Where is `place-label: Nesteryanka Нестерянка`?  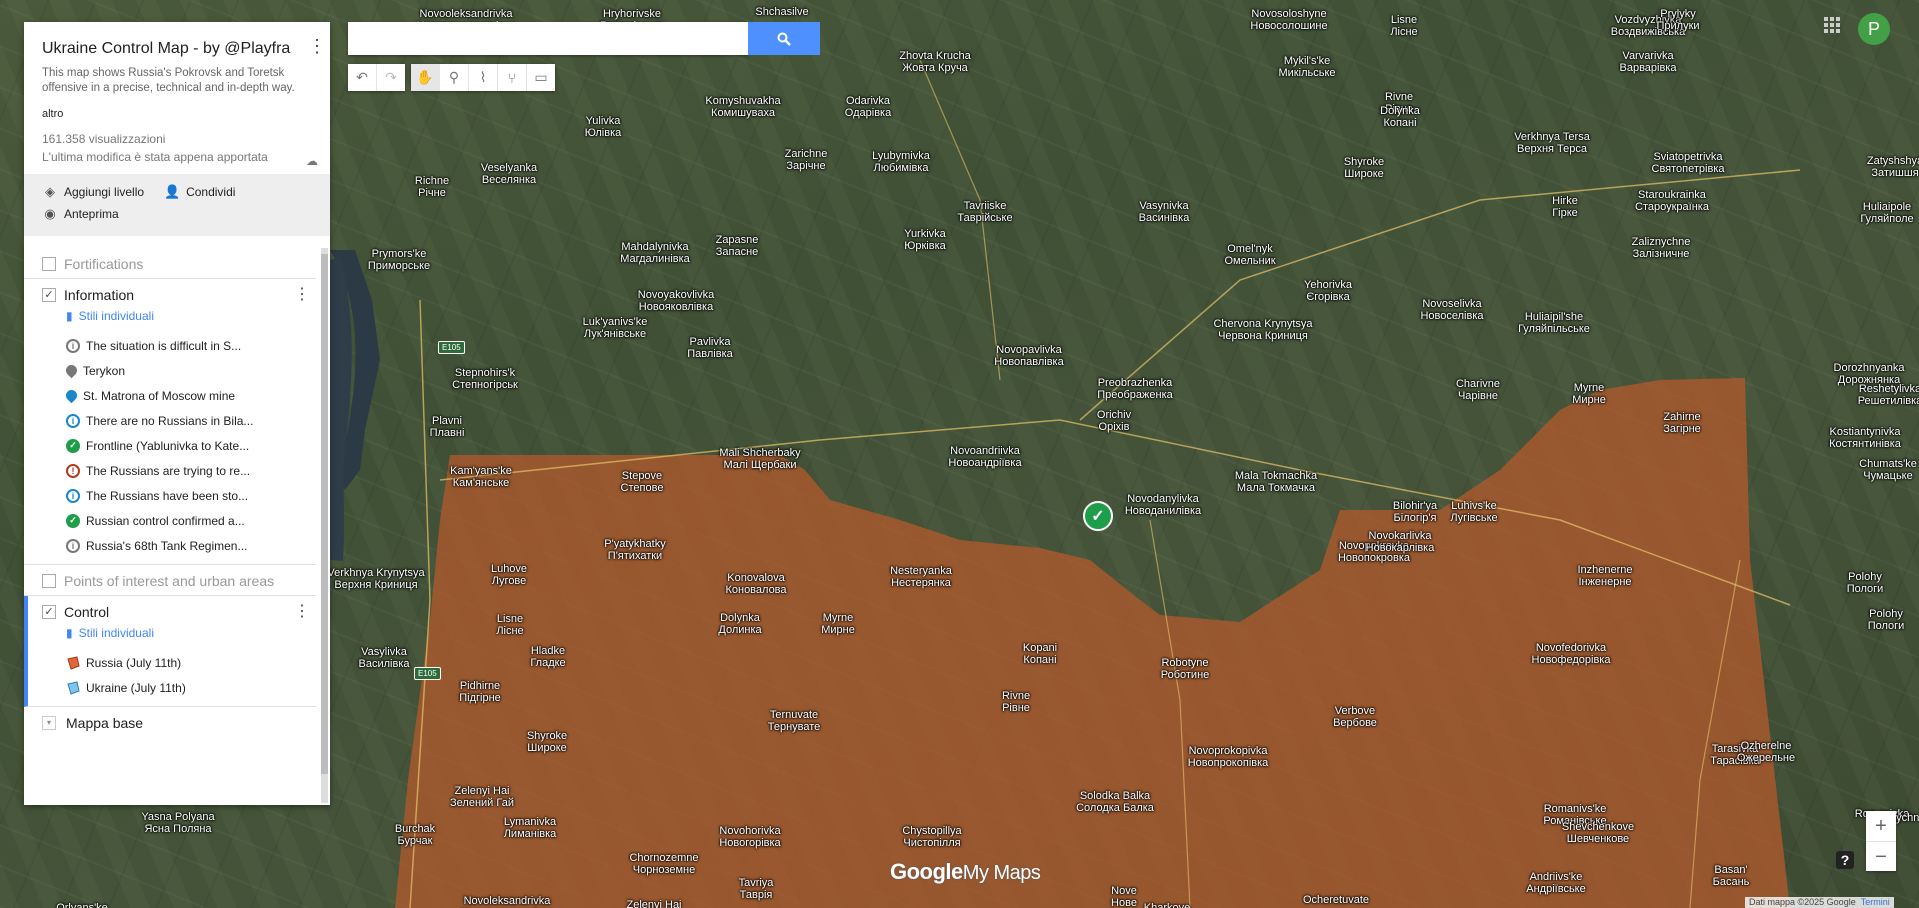
place-label: Nesteryanka Нестерянка is located at coordinates (921, 577).